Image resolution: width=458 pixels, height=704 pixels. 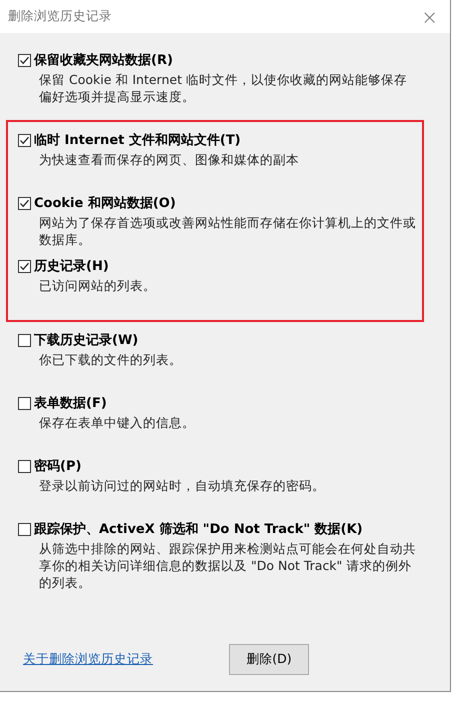 I want to click on option-label: 跟踪保护、ActiveX 筛选和 "Do Not Track" 数据(K), so click(x=198, y=529).